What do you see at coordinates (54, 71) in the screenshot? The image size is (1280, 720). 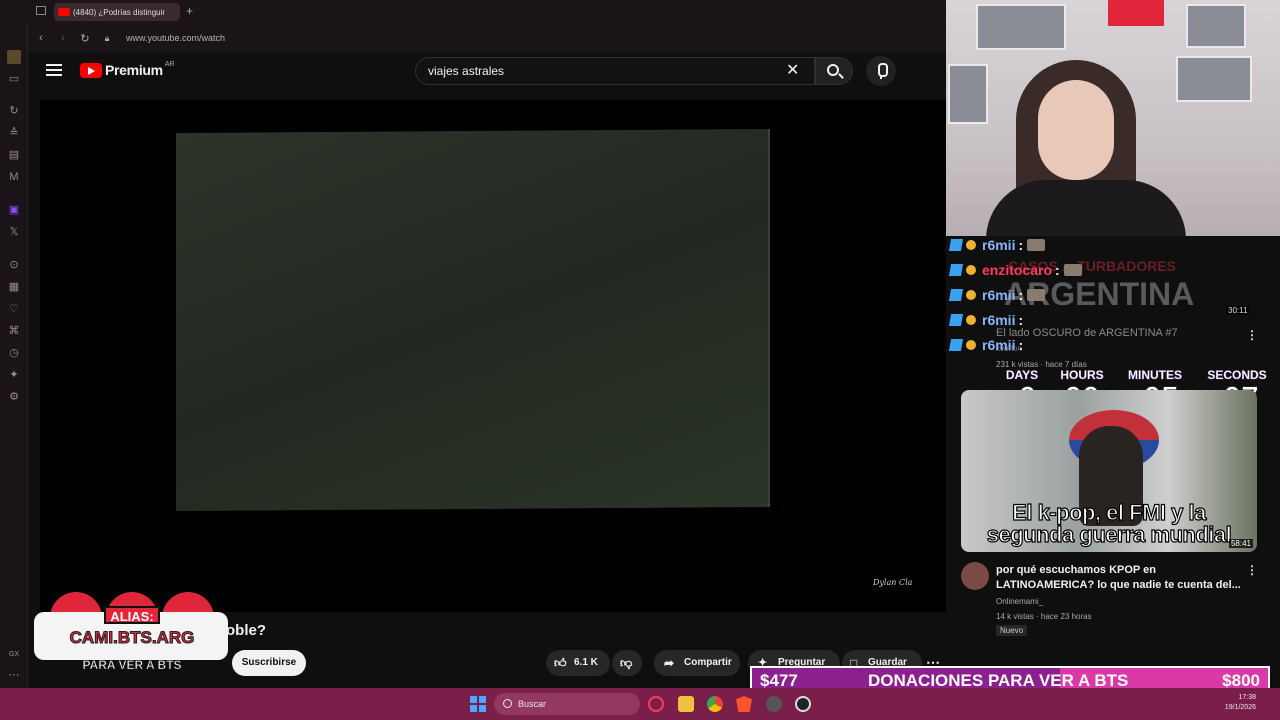 I see `hamburger-menu-icon` at bounding box center [54, 71].